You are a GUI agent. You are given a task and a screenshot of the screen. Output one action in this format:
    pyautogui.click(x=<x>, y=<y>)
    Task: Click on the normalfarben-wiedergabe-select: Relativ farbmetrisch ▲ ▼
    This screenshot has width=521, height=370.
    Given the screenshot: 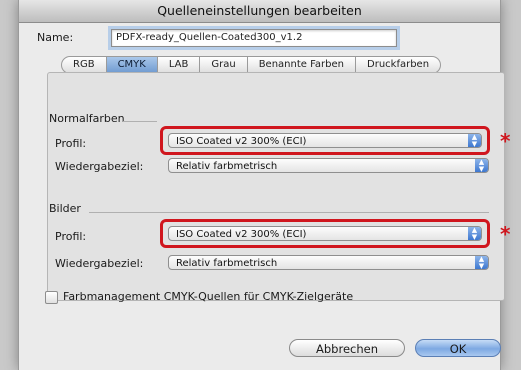 What is the action you would take?
    pyautogui.click(x=328, y=165)
    